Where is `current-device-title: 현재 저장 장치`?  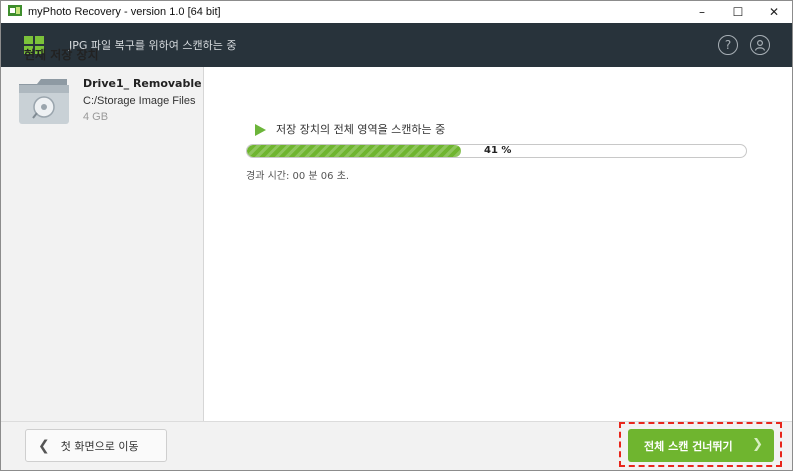
current-device-title: 현재 저장 장치 is located at coordinates (61, 55).